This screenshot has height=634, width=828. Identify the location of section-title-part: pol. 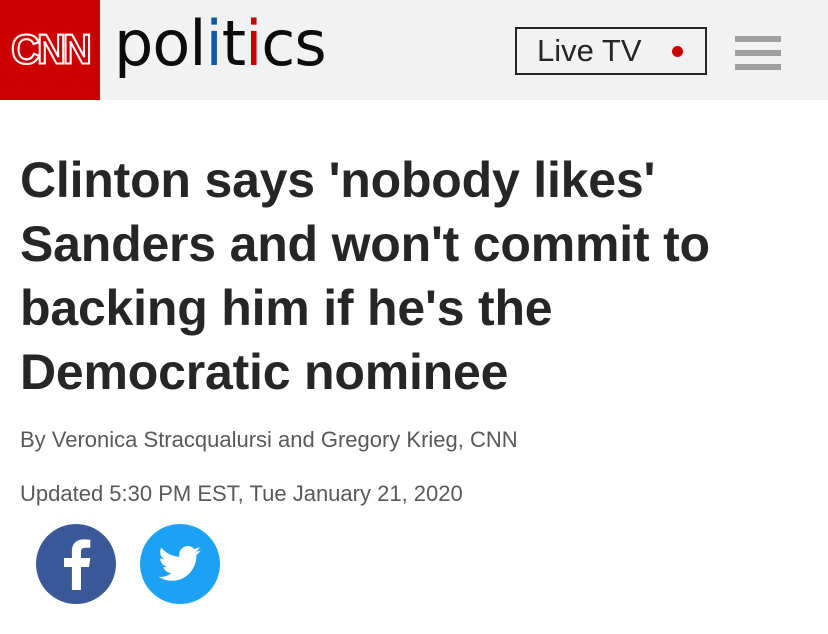
(160, 43).